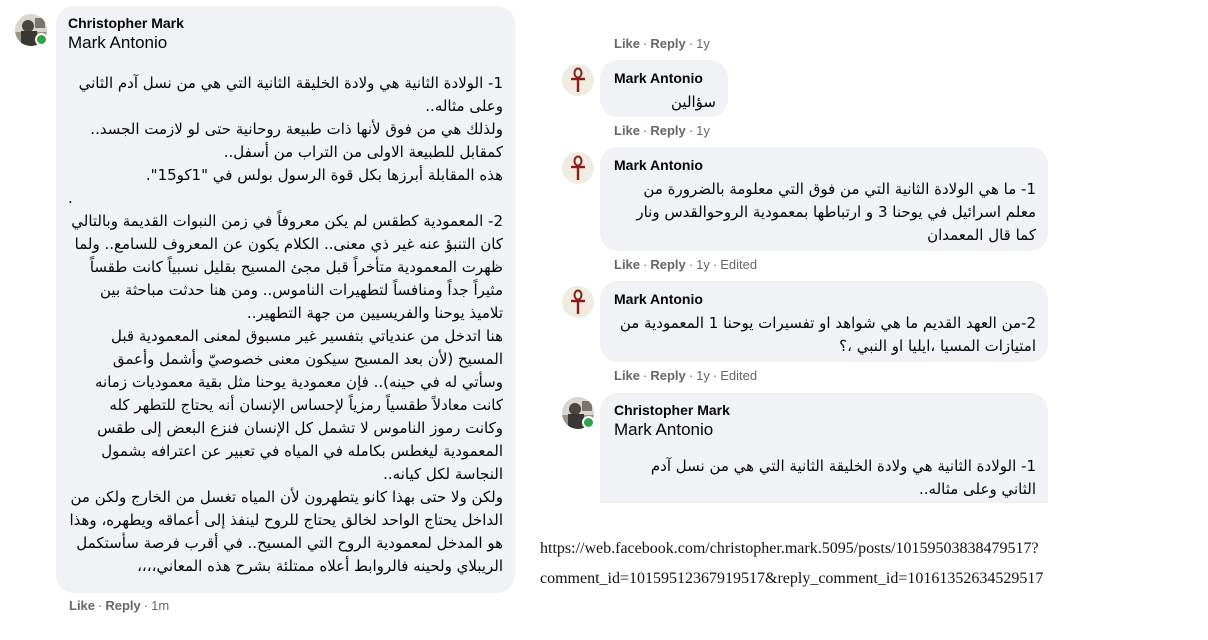 This screenshot has width=1208, height=640. Describe the element at coordinates (693, 102) in the screenshot. I see `reply-text: سؤالين` at that location.